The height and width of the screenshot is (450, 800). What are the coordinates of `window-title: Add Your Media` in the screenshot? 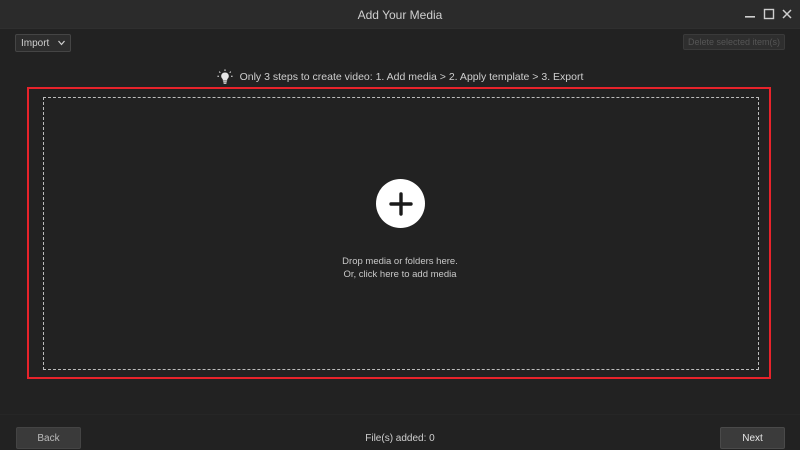 It's located at (400, 15).